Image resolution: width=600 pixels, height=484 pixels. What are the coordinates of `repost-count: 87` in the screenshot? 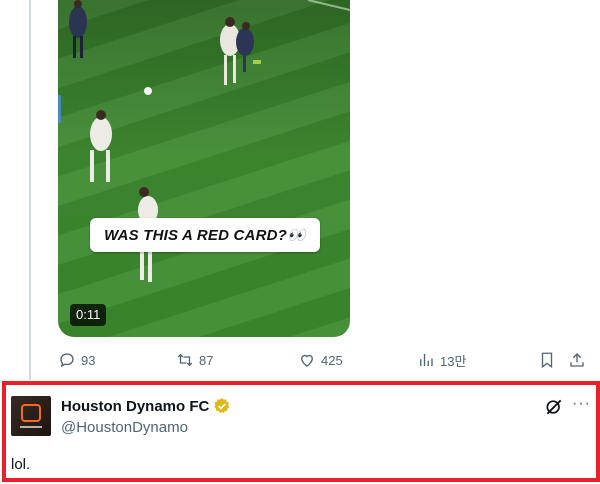 It's located at (206, 360).